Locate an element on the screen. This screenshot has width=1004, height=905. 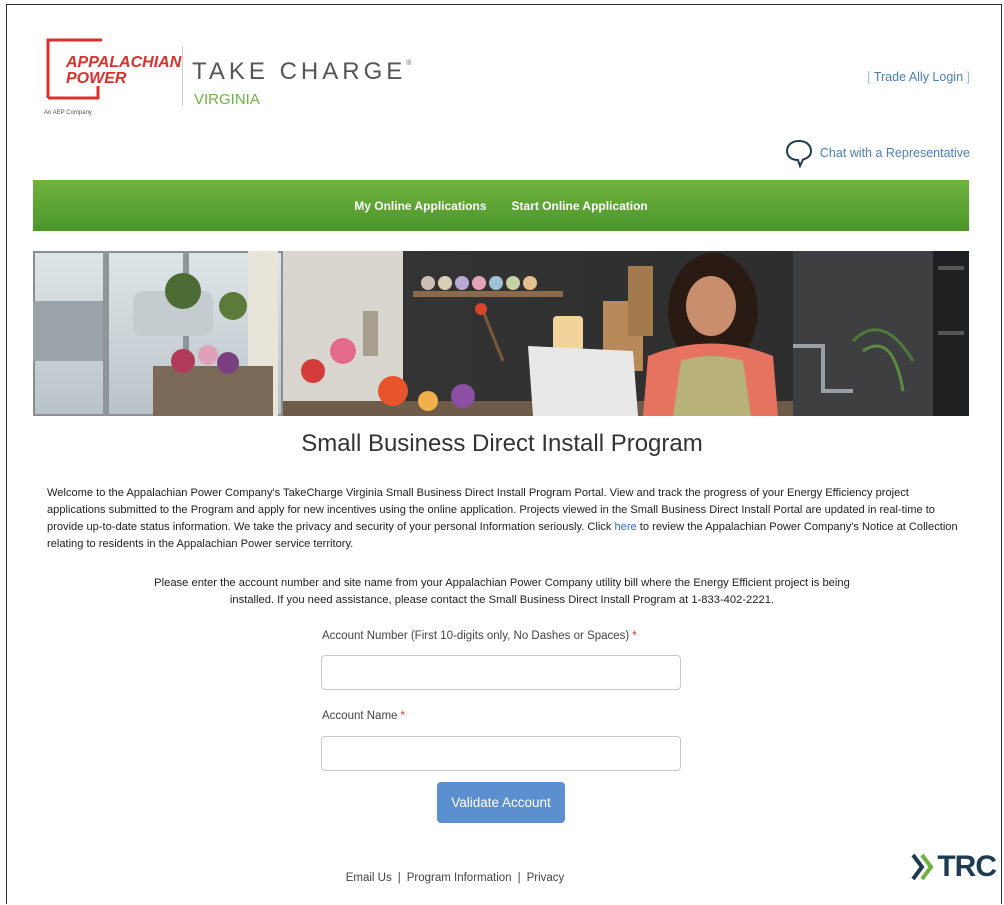
trc-chevron-icon is located at coordinates (922, 867).